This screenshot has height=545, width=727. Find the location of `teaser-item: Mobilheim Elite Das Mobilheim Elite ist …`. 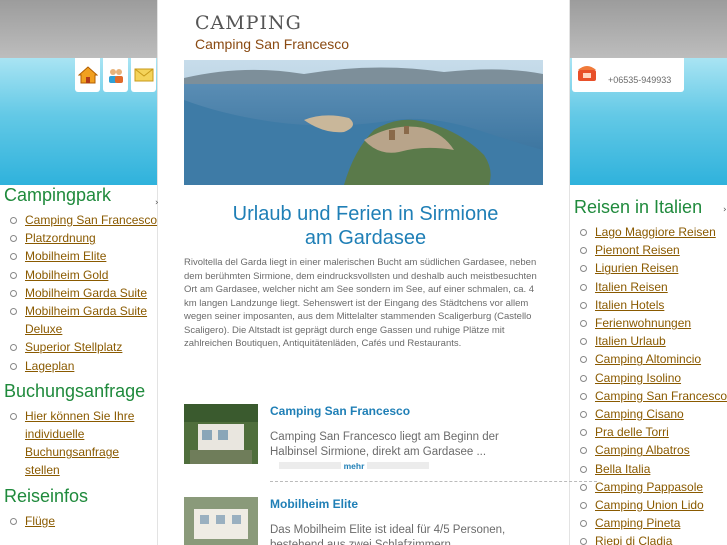

teaser-item: Mobilheim Elite Das Mobilheim Elite ist … is located at coordinates (379, 521).